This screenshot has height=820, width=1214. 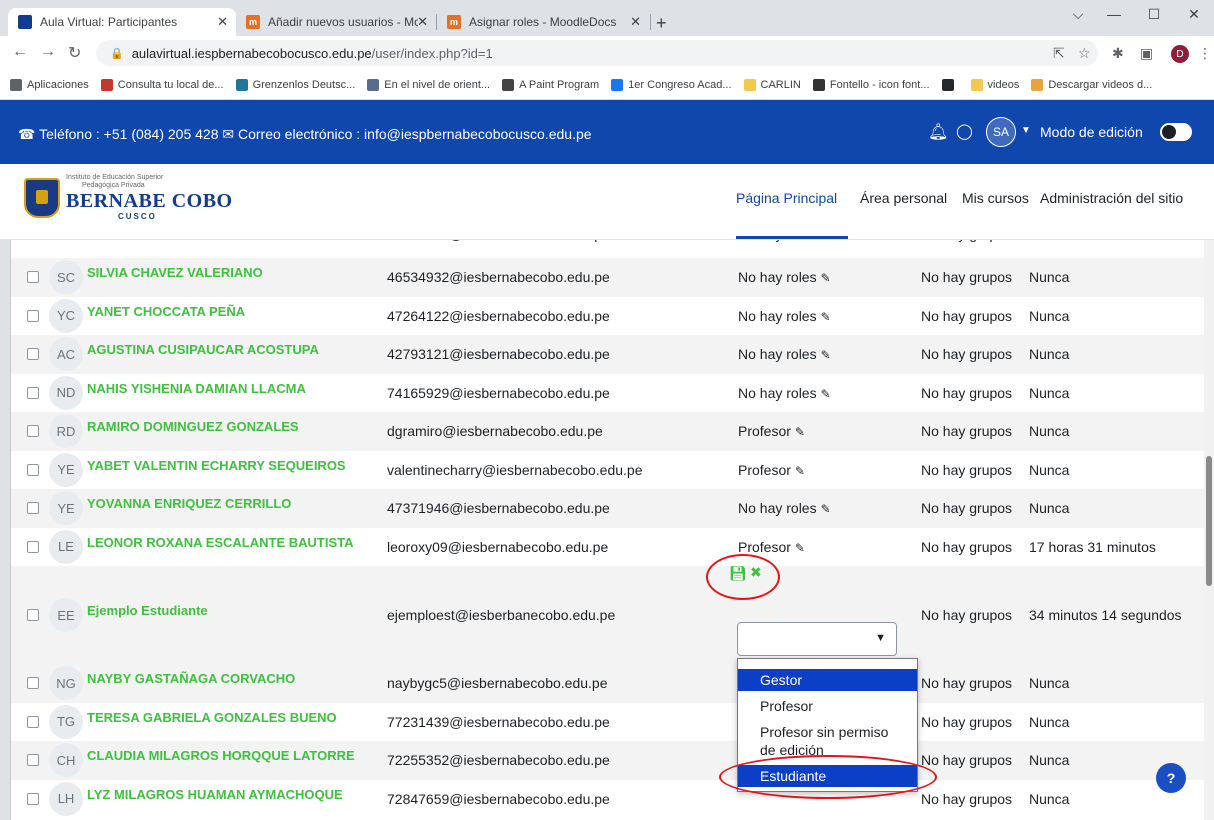 What do you see at coordinates (1171, 778) in the screenshot?
I see `help-button: ?` at bounding box center [1171, 778].